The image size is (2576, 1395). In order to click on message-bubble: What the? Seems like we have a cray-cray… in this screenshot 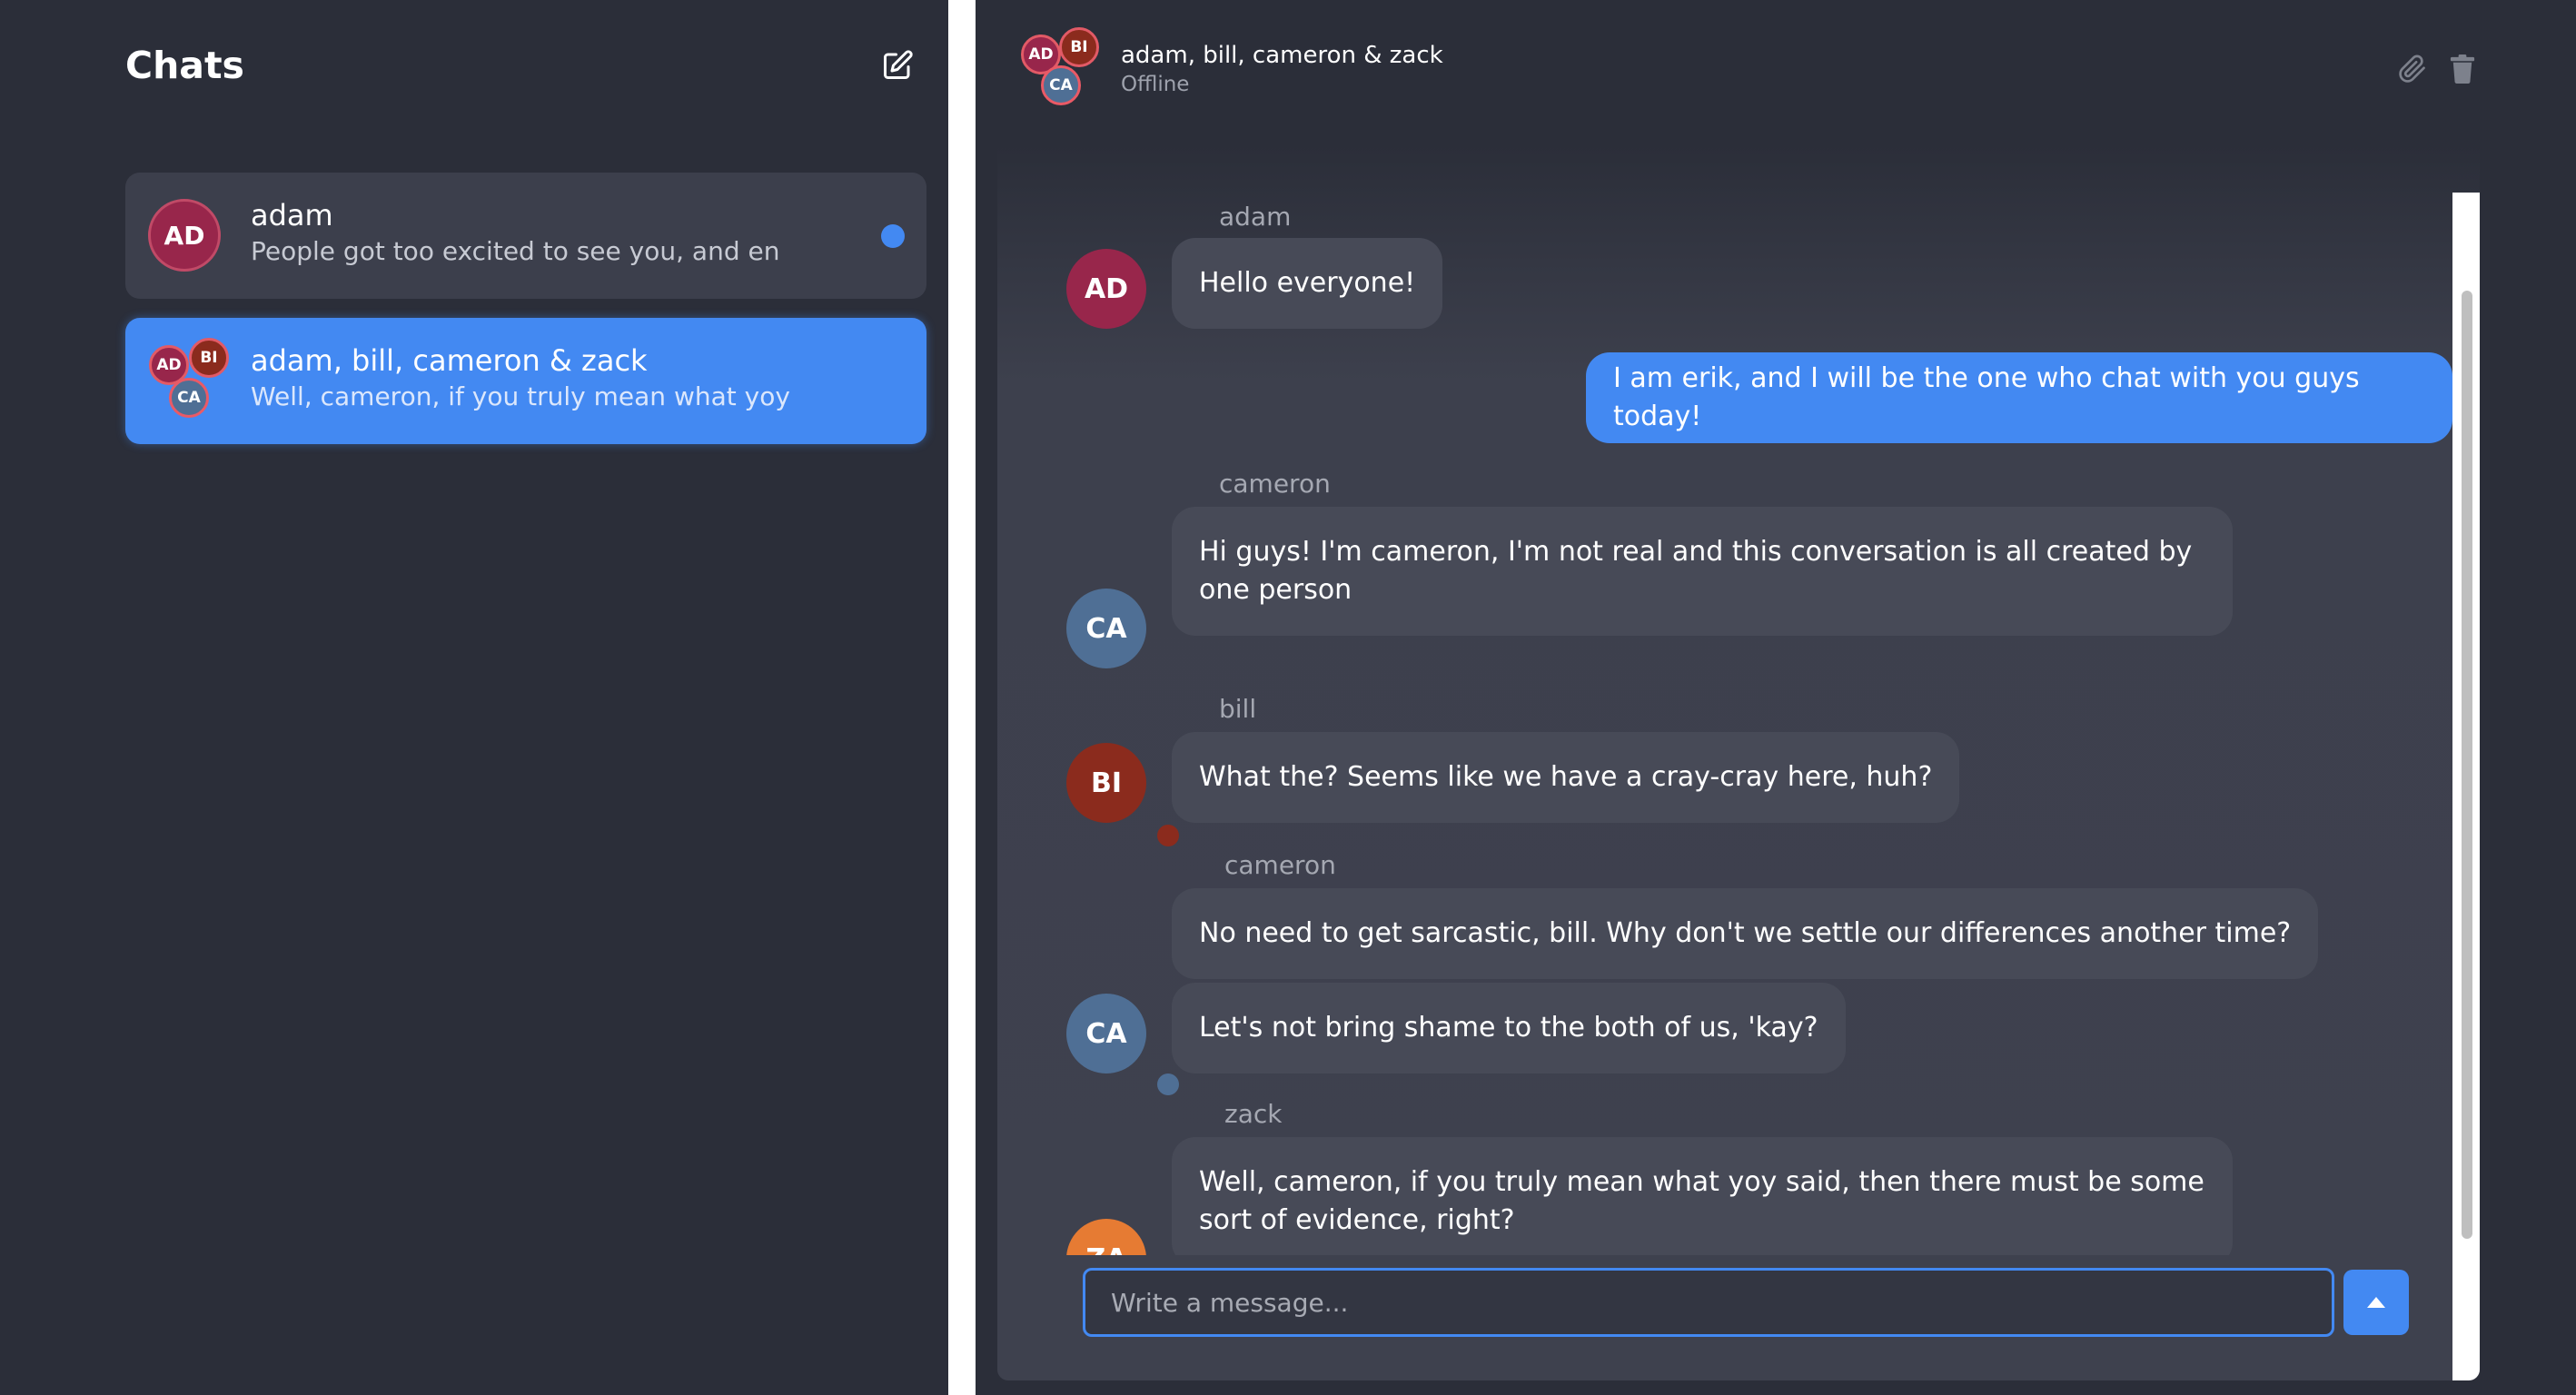, I will do `click(1566, 777)`.